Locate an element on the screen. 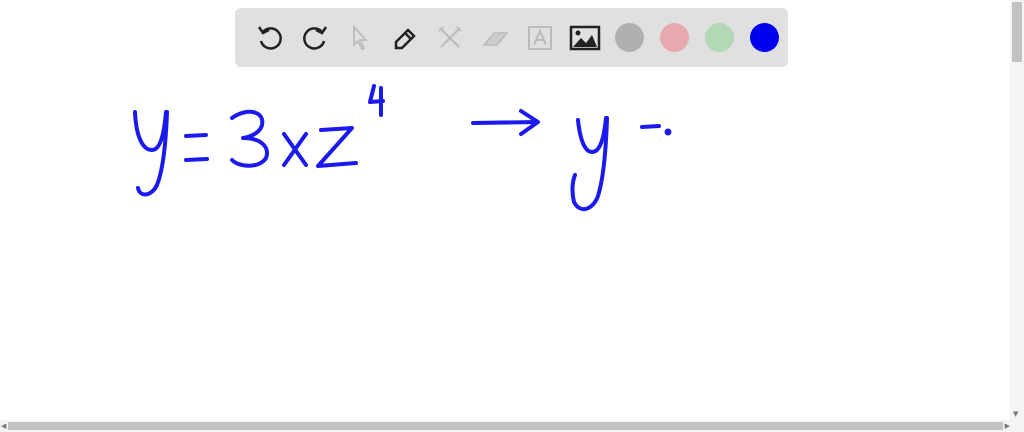  vertical-scroll-thumb is located at coordinates (1017, 32).